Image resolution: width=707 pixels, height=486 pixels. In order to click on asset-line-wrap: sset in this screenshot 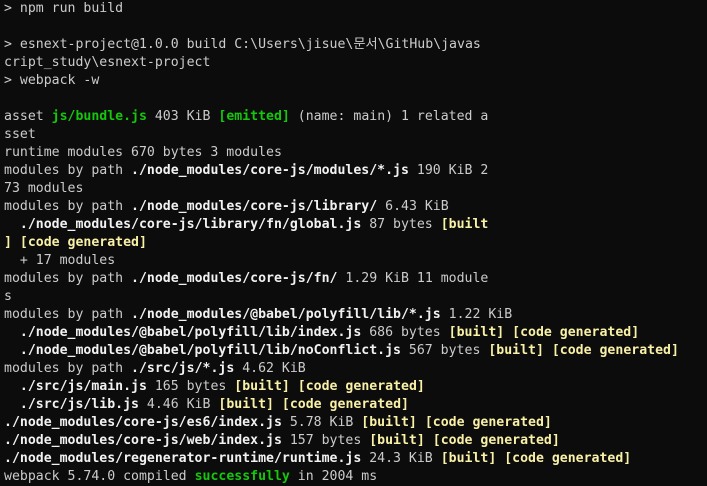, I will do `click(20, 134)`.